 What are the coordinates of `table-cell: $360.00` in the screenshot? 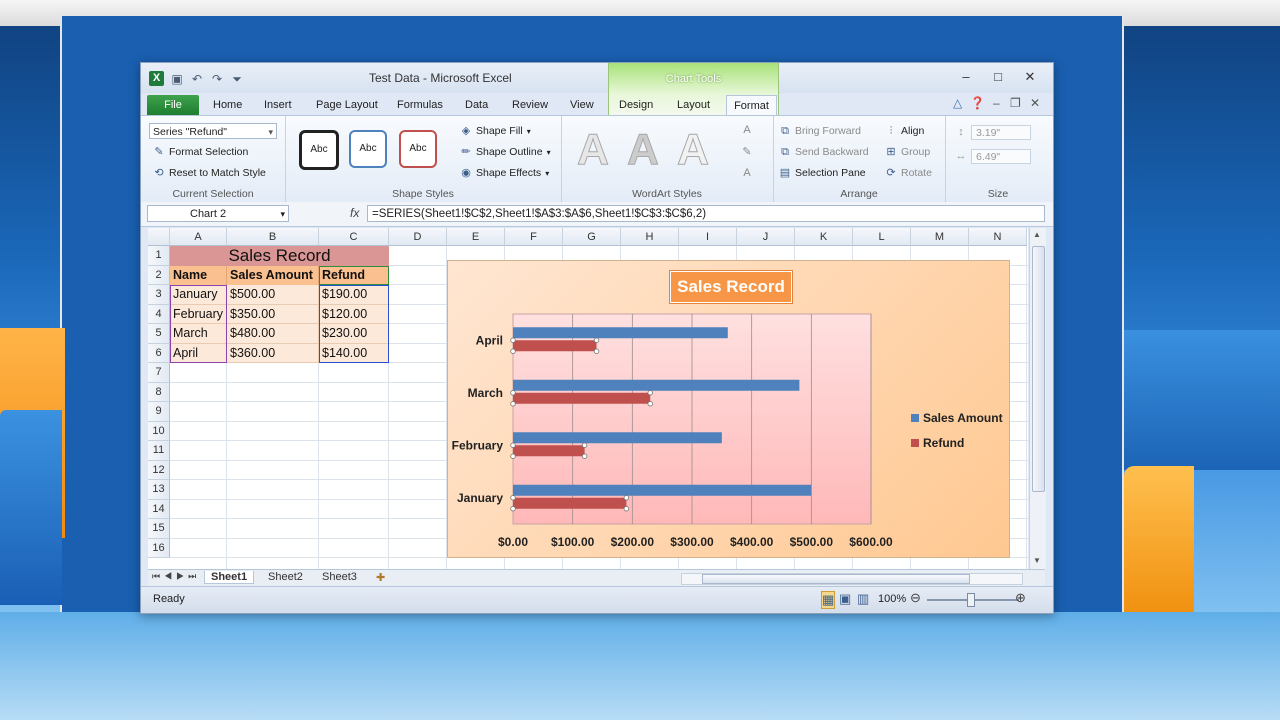 It's located at (273, 353).